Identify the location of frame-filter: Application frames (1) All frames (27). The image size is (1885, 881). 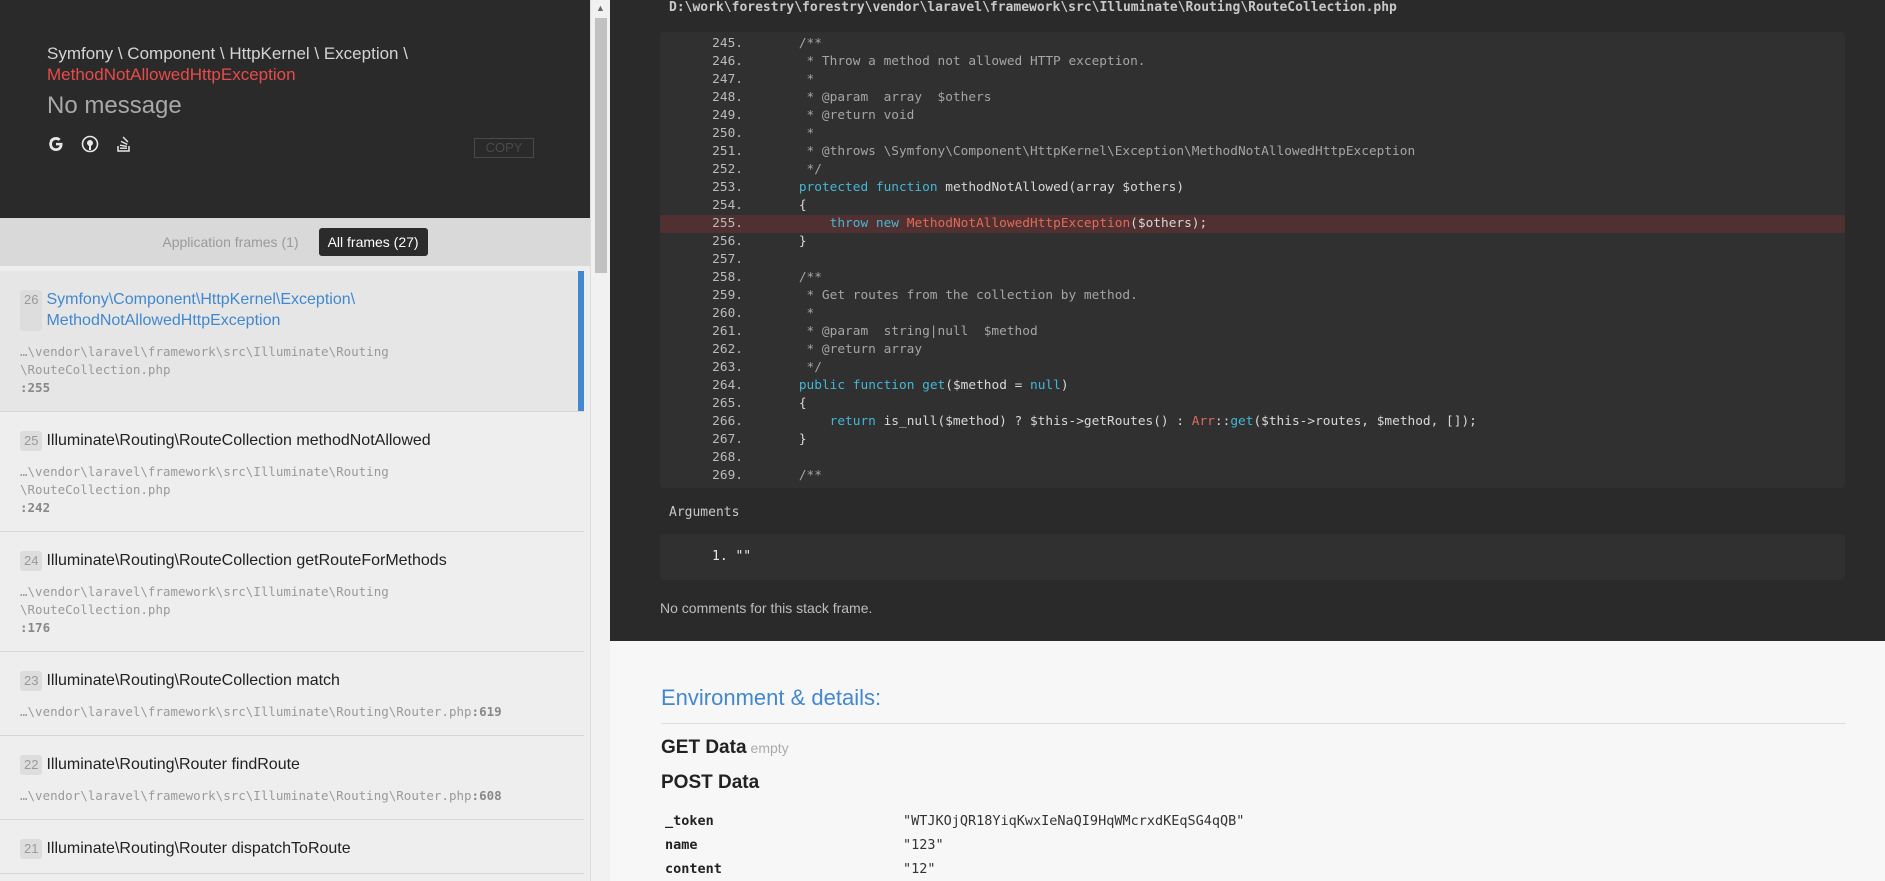
(295, 242).